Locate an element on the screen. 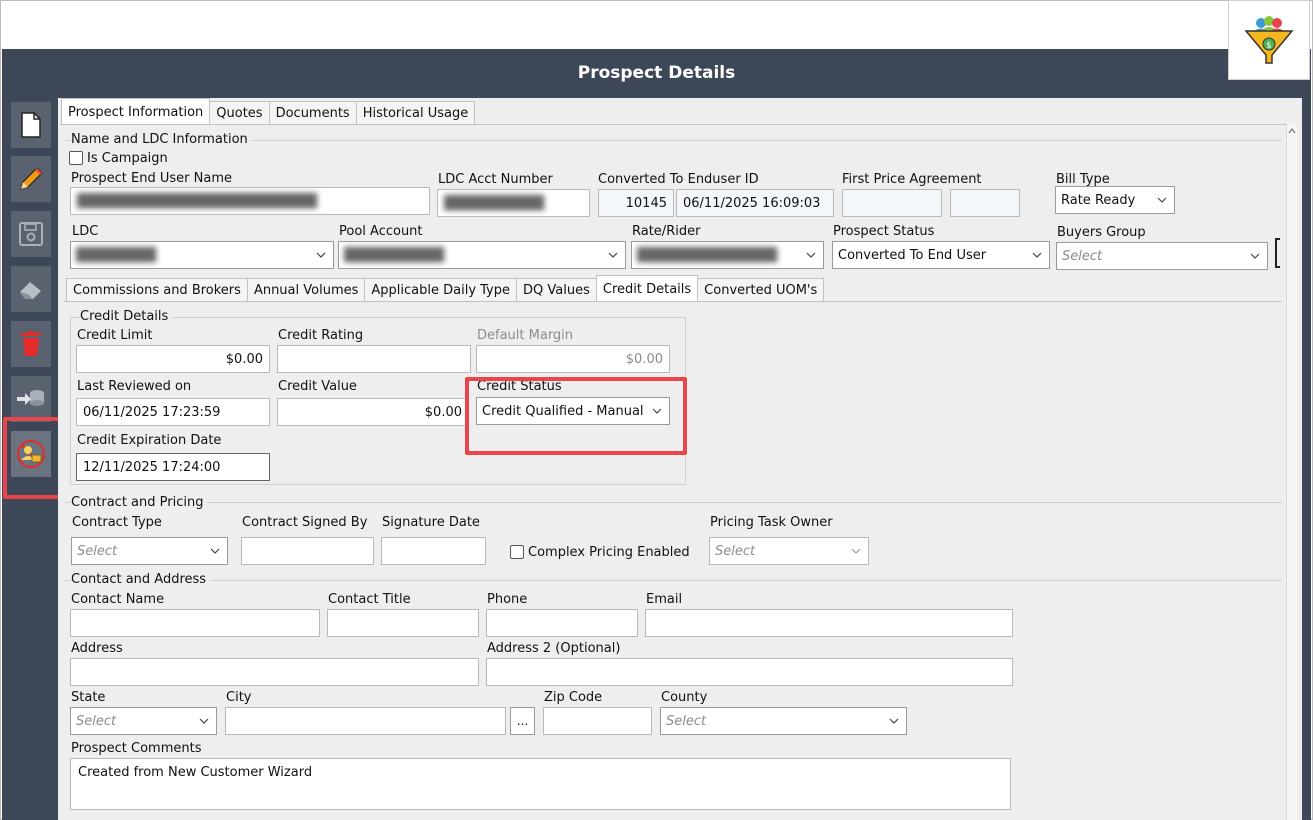 The height and width of the screenshot is (820, 1313). phone-field is located at coordinates (562, 623).